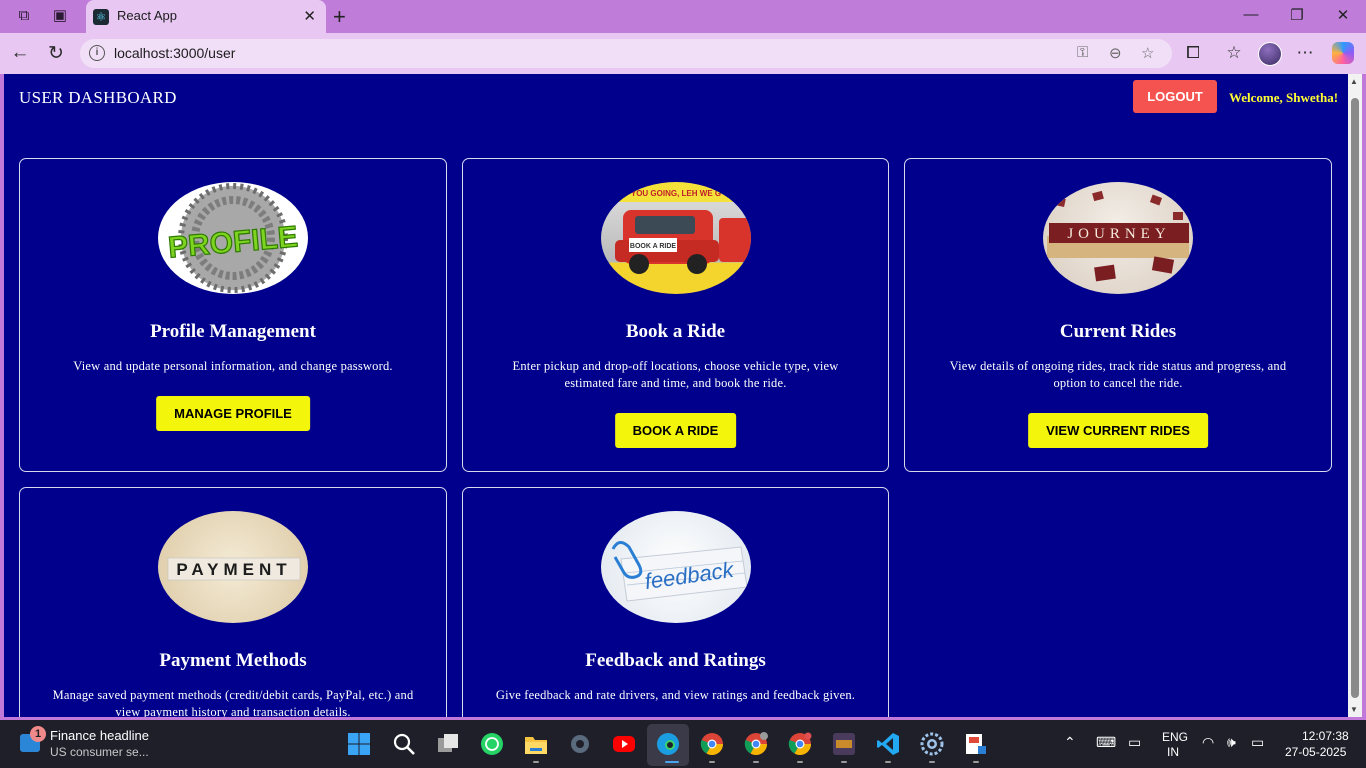  What do you see at coordinates (60, 16) in the screenshot?
I see `tab-actions-icon: ▣` at bounding box center [60, 16].